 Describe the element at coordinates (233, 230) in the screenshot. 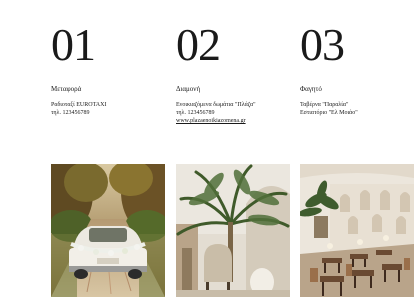

I see `resort-lounge-photo` at that location.